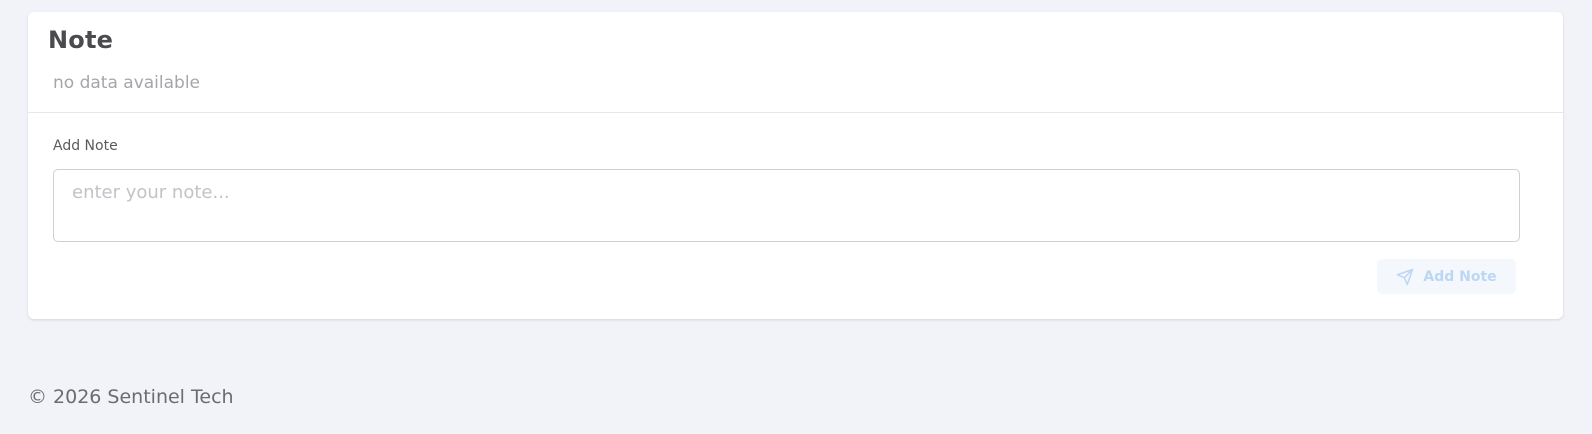 Image resolution: width=1592 pixels, height=434 pixels. What do you see at coordinates (127, 83) in the screenshot?
I see `empty-state-message: no data available` at bounding box center [127, 83].